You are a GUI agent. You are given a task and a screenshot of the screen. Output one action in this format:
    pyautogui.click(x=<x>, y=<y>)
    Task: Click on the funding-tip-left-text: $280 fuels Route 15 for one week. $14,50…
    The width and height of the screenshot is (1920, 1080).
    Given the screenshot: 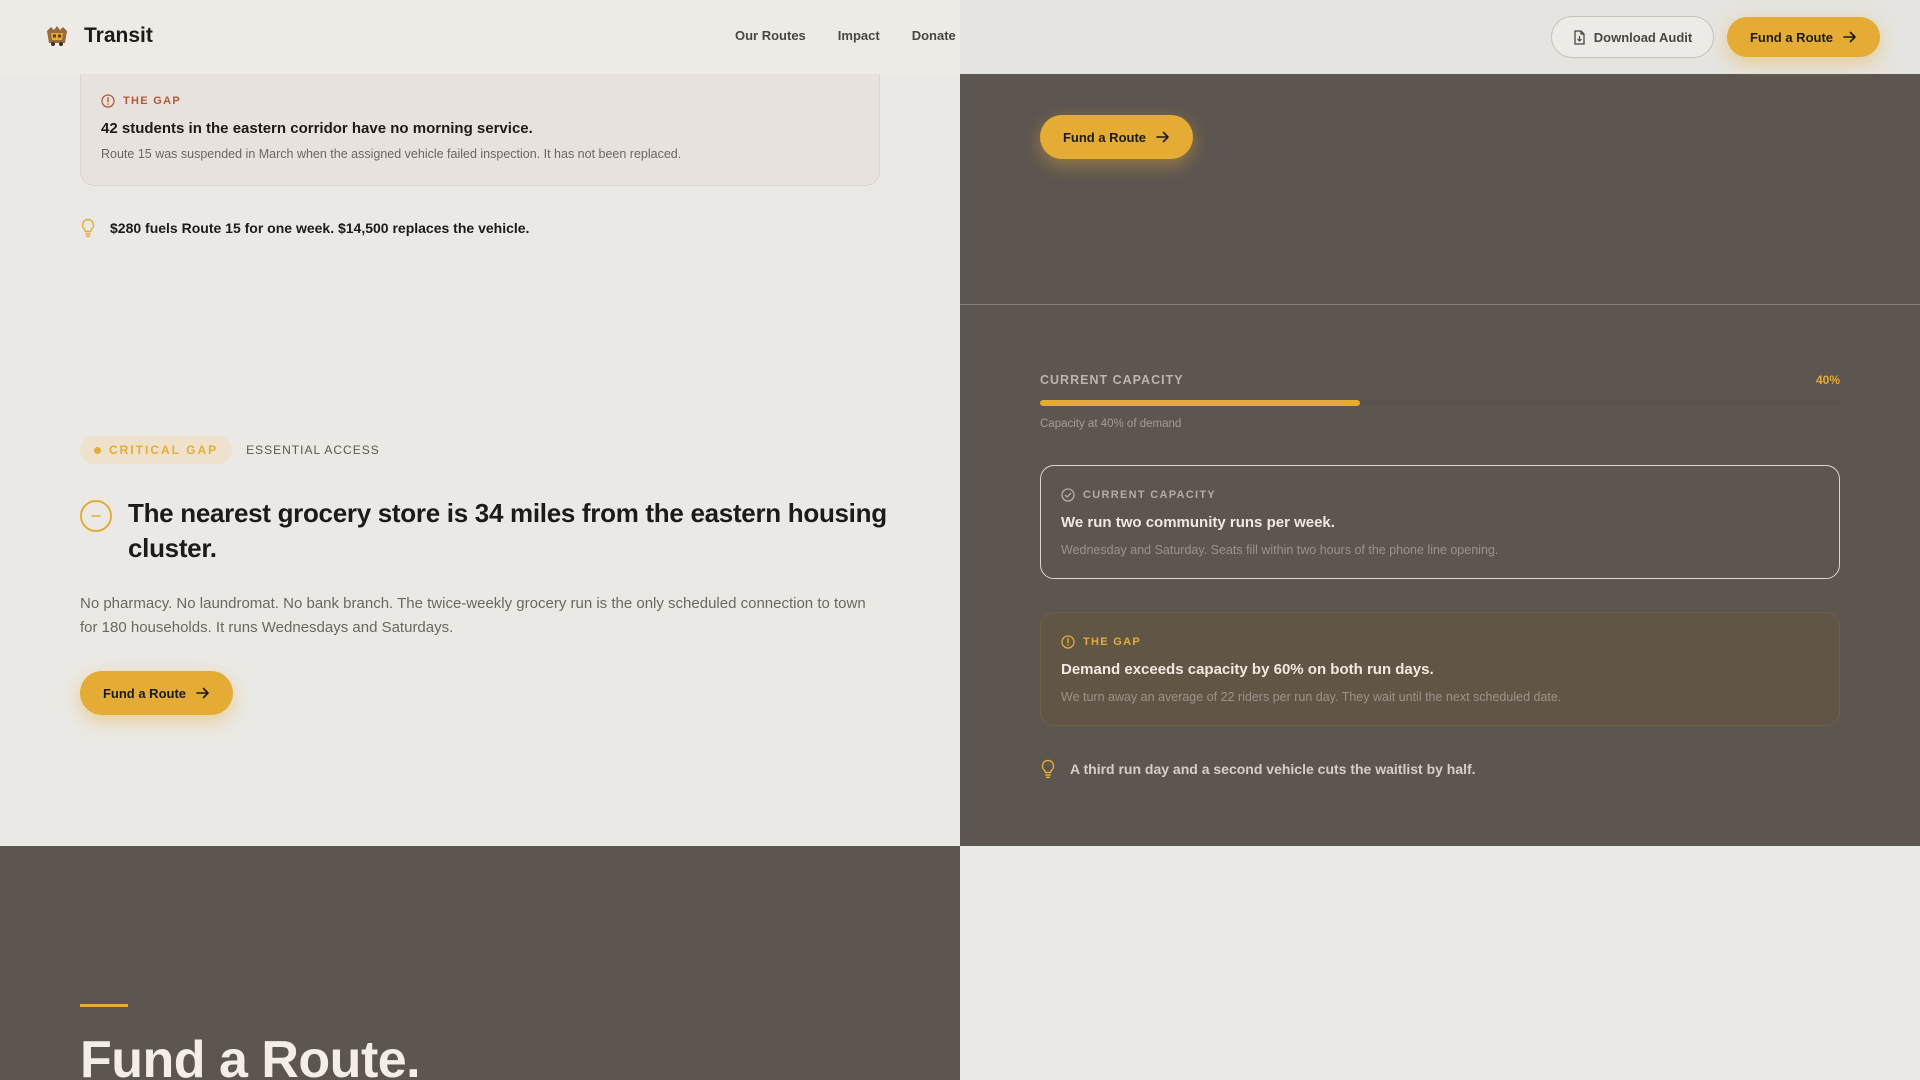 What is the action you would take?
    pyautogui.click(x=320, y=228)
    